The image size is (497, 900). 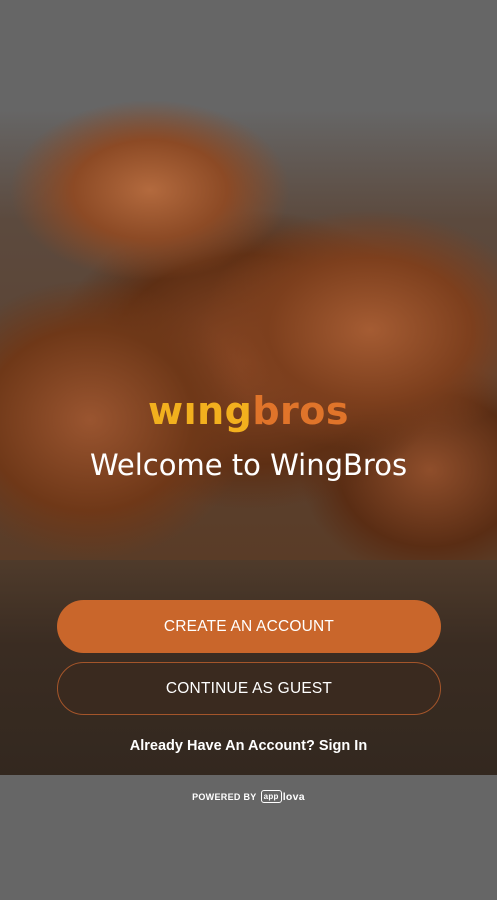 What do you see at coordinates (293, 796) in the screenshot?
I see `applova-logo-text: lova` at bounding box center [293, 796].